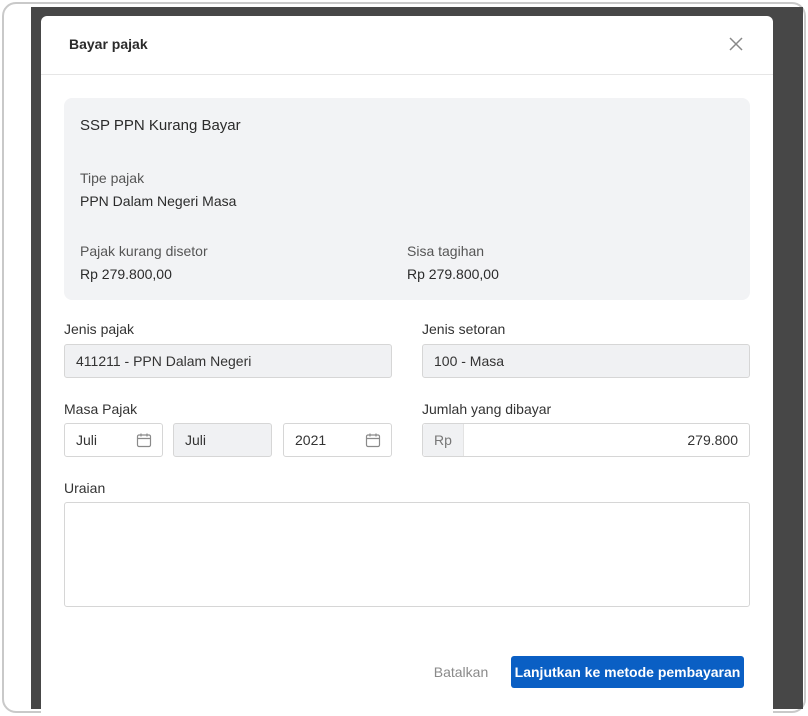 The height and width of the screenshot is (716, 808). What do you see at coordinates (407, 45) in the screenshot?
I see `modal-header: Bayar pajak` at bounding box center [407, 45].